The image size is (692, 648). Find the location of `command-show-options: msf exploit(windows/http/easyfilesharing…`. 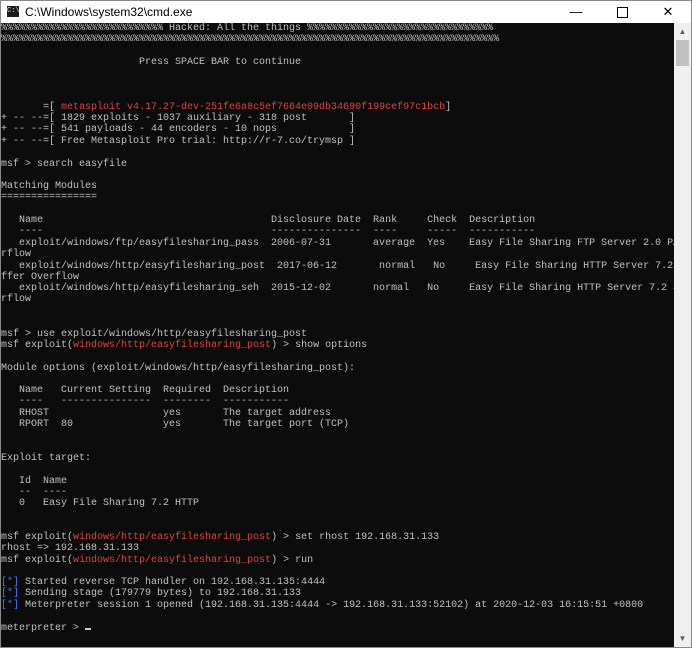

command-show-options: msf exploit(windows/http/easyfilesharing… is located at coordinates (184, 345).